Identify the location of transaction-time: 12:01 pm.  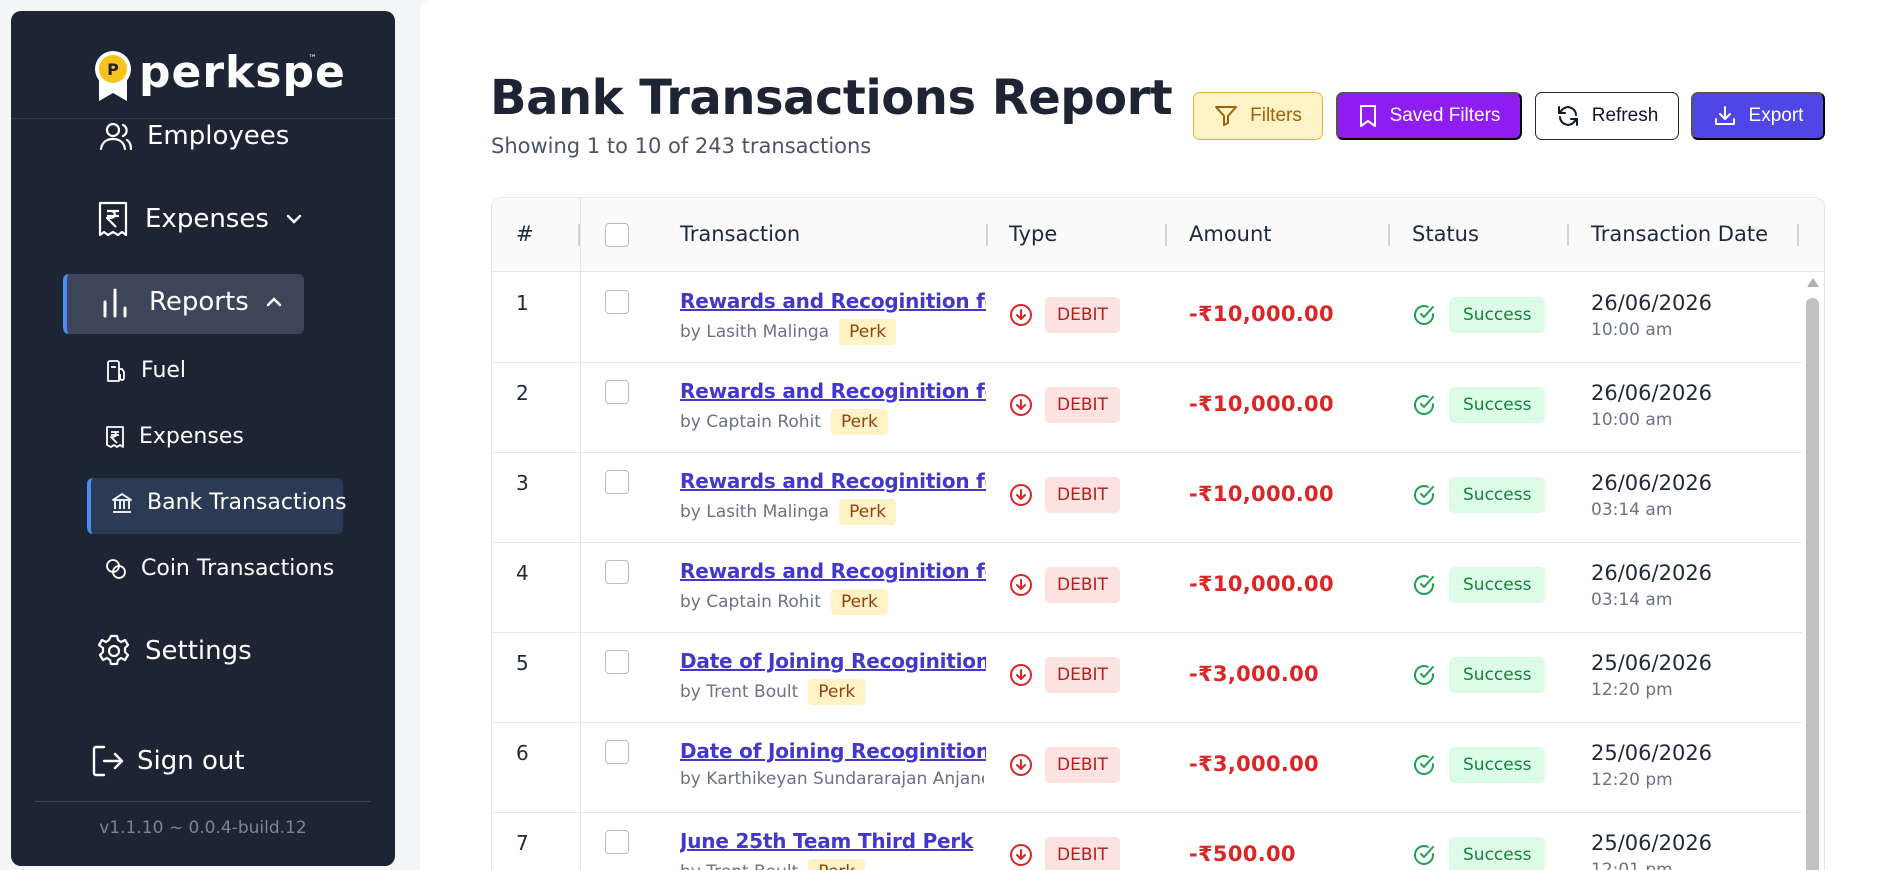
(1632, 865).